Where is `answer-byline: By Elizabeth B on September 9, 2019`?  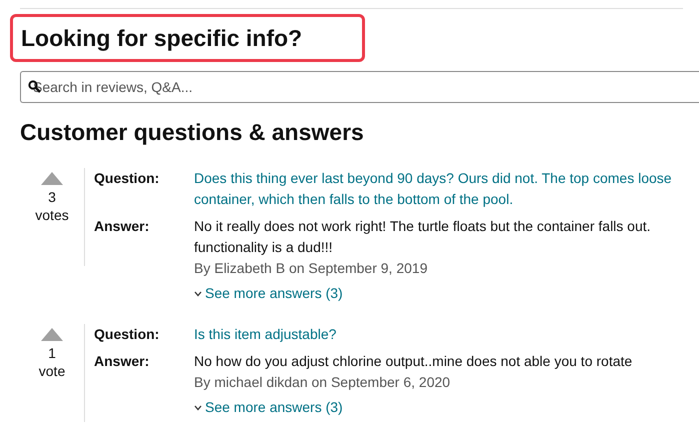 answer-byline: By Elizabeth B on September 9, 2019 is located at coordinates (311, 268).